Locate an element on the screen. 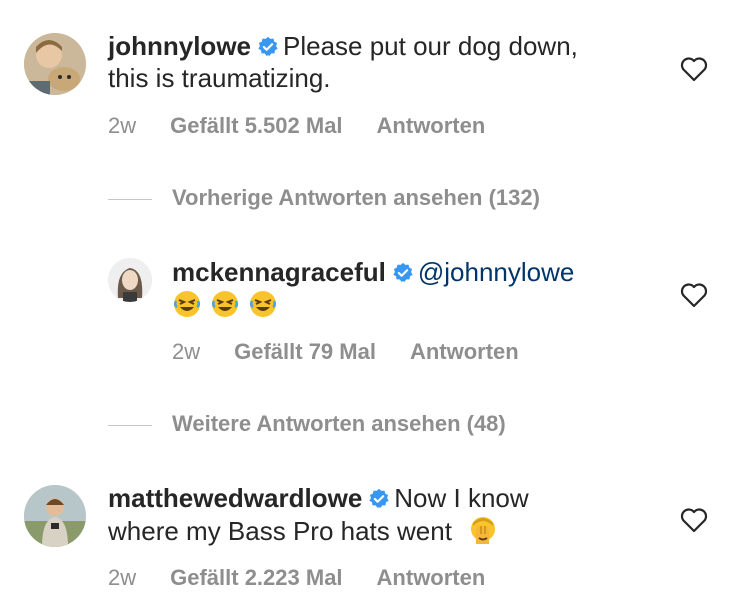 This screenshot has width=750, height=613. comment-text-line2: where my Bass Pro hats went is located at coordinates (280, 531).